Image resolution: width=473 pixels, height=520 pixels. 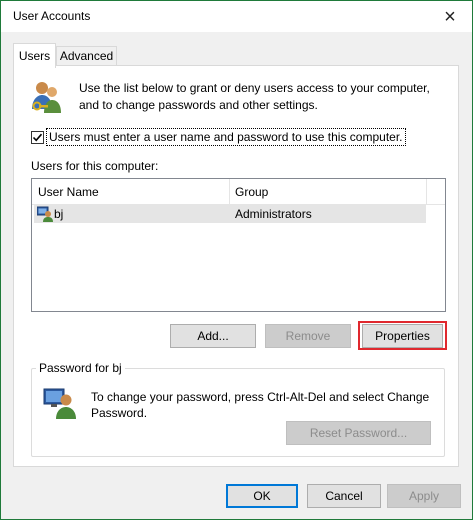 I want to click on user-icon, so click(x=45, y=214).